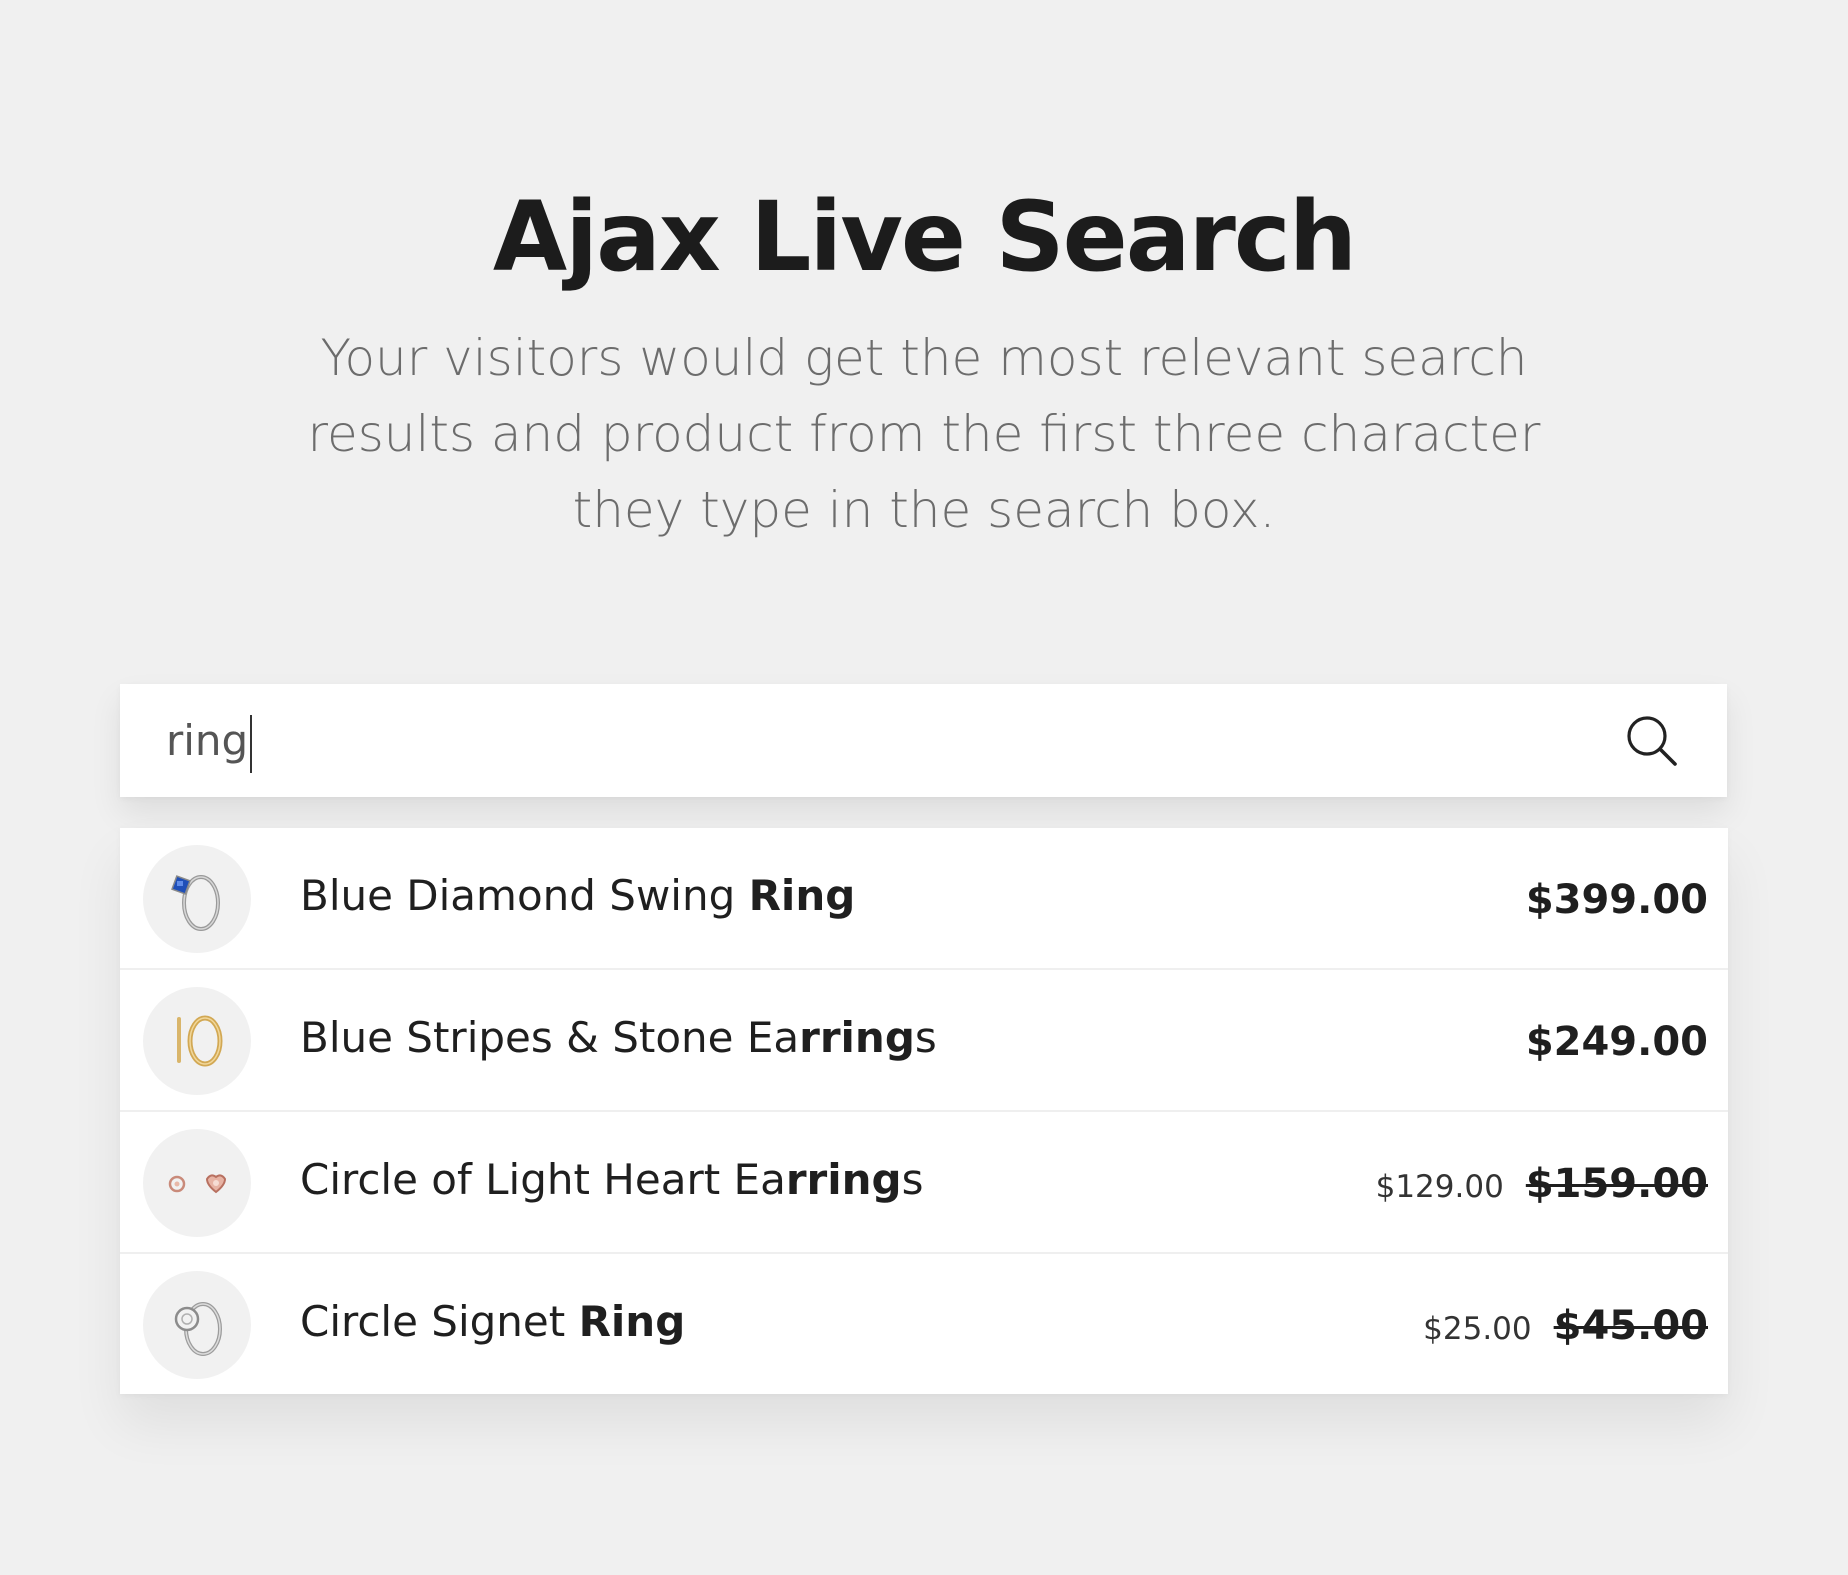 Image resolution: width=1848 pixels, height=1575 pixels. I want to click on product-price: $399.00, so click(1616, 900).